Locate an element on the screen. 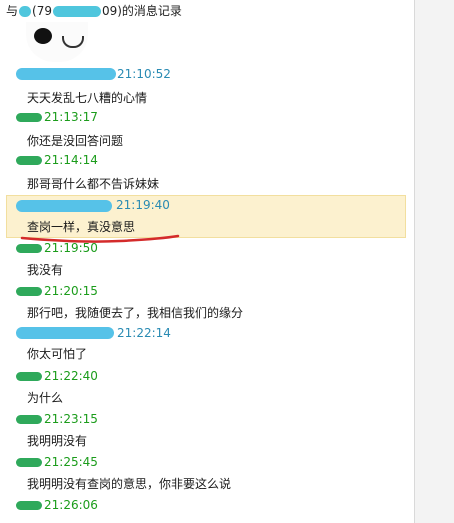 Image resolution: width=454 pixels, height=523 pixels. message-time: 21:20:15 is located at coordinates (71, 291).